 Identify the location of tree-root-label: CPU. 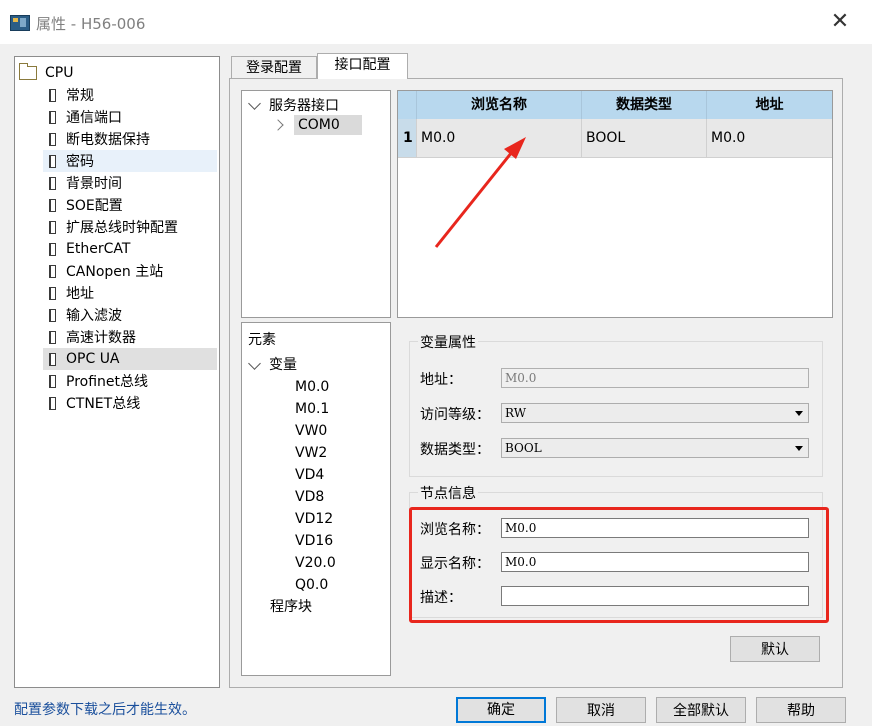
(59, 73).